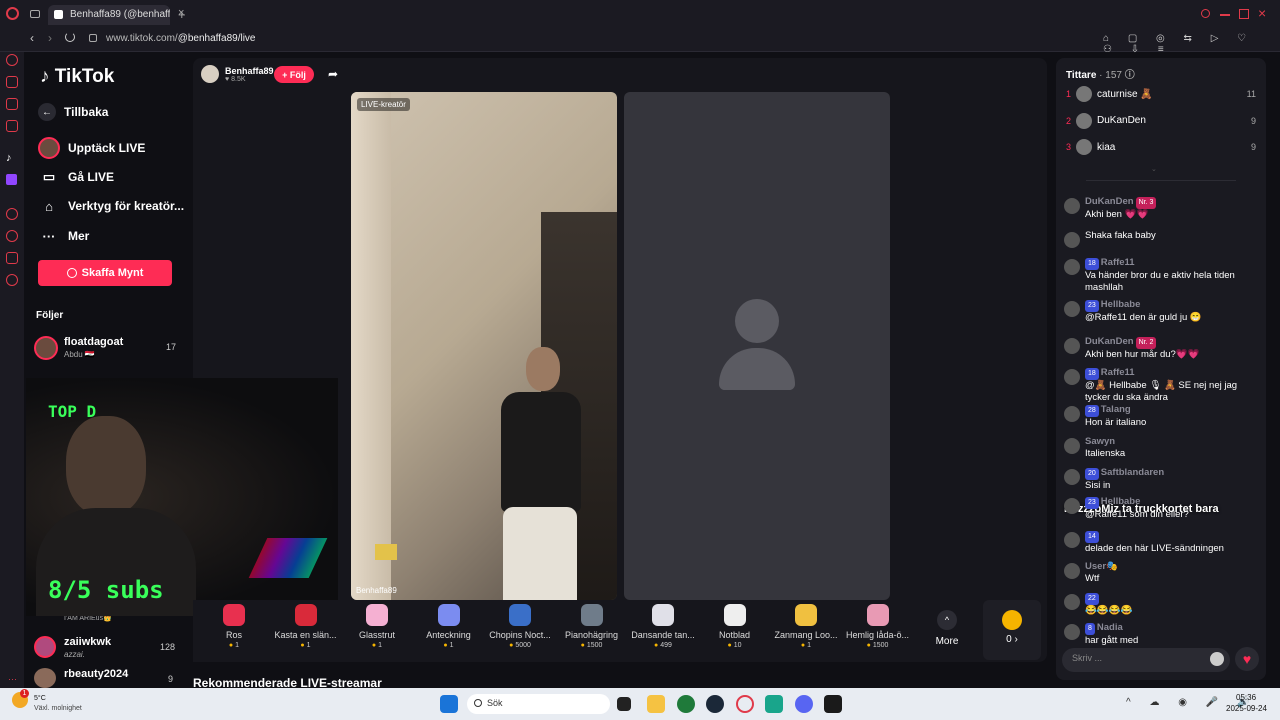 The width and height of the screenshot is (1280, 720). I want to click on search-icon, so click(1205, 13).